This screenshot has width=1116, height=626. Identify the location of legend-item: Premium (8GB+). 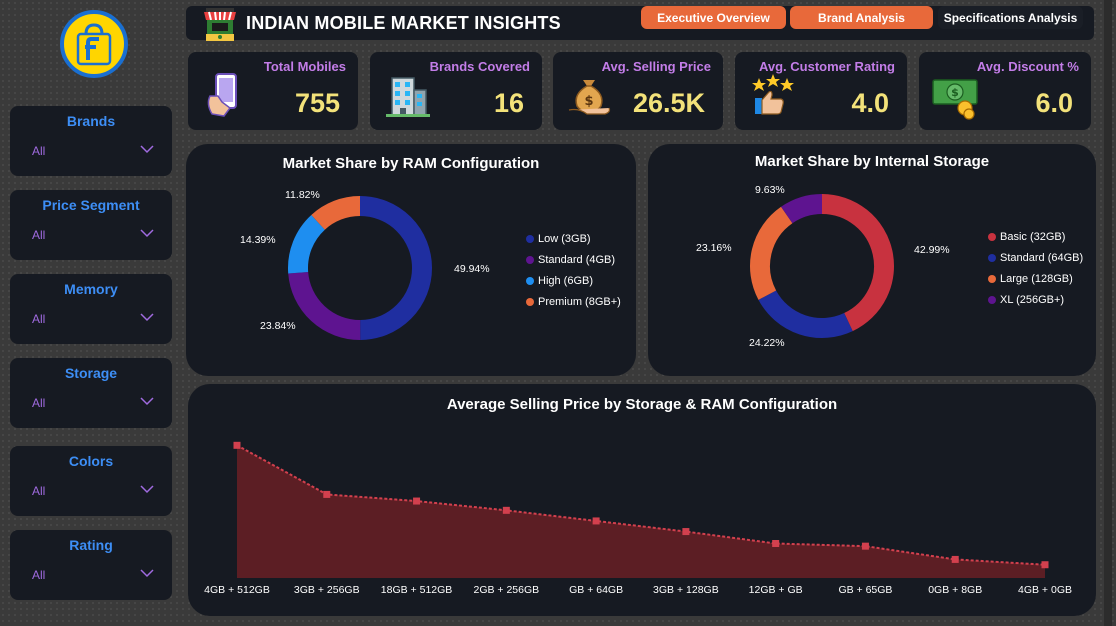
(573, 301).